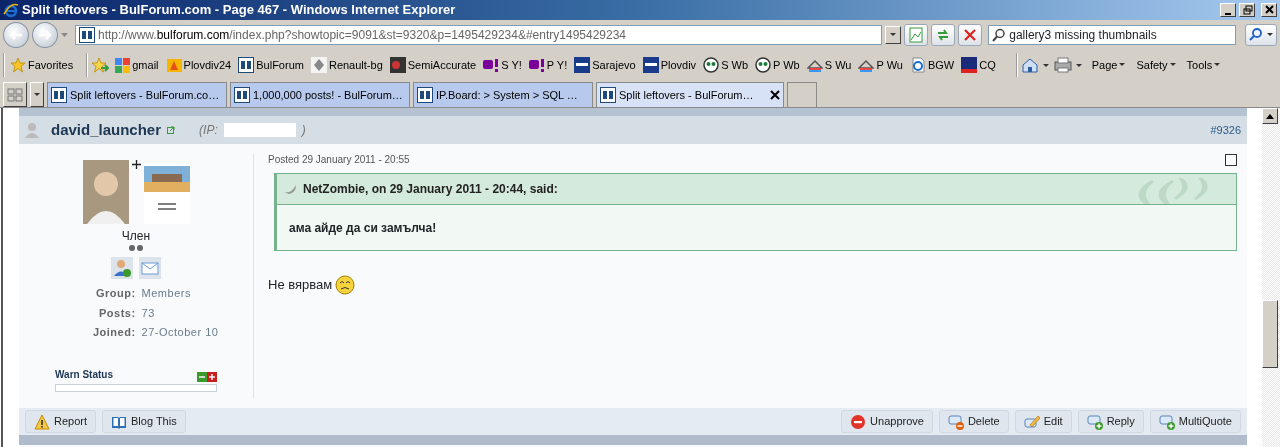  What do you see at coordinates (345, 285) in the screenshot?
I see `smiley-icon` at bounding box center [345, 285].